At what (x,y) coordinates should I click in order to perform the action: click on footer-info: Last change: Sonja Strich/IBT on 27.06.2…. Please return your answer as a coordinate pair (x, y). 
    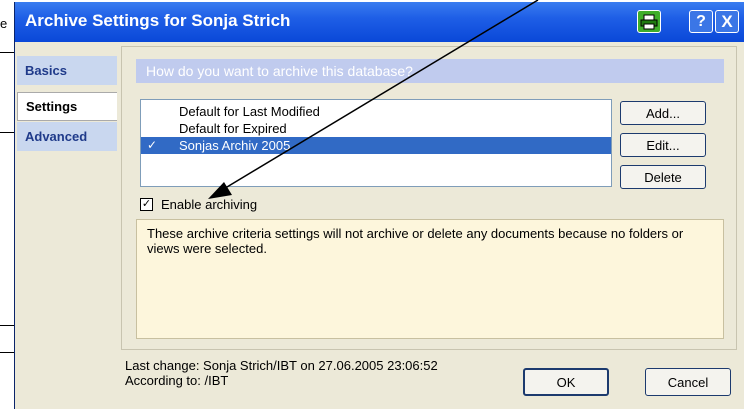
    Looking at the image, I should click on (281, 373).